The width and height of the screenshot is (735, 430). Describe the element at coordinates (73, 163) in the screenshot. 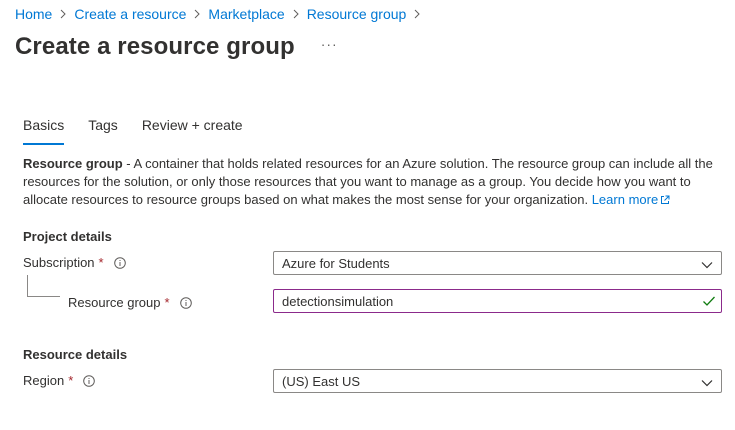

I see `description-term: Resource group` at that location.